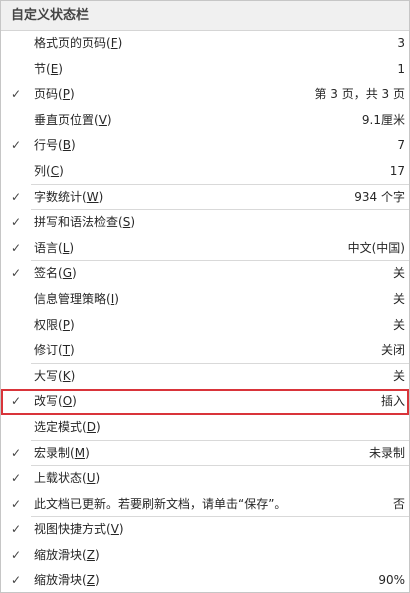  I want to click on menu-item-label: 信息管理策略(I), so click(76, 300).